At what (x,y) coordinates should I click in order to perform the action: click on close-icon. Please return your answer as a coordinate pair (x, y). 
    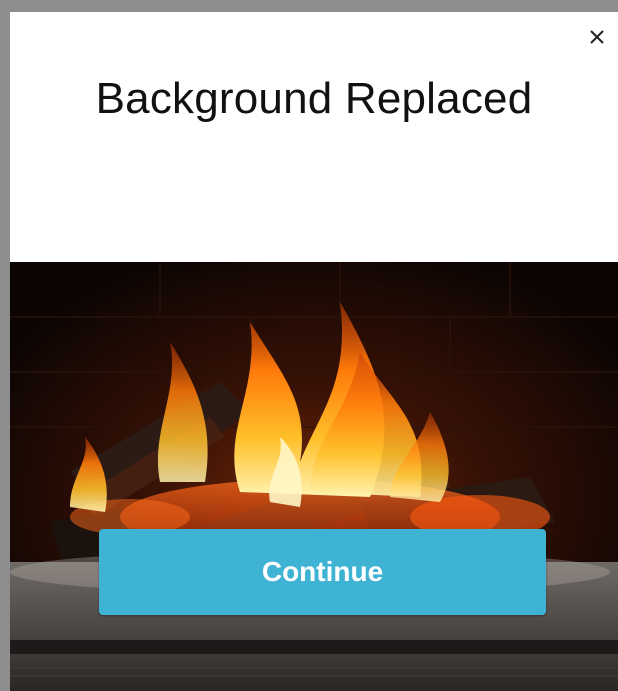
    Looking at the image, I should click on (597, 37).